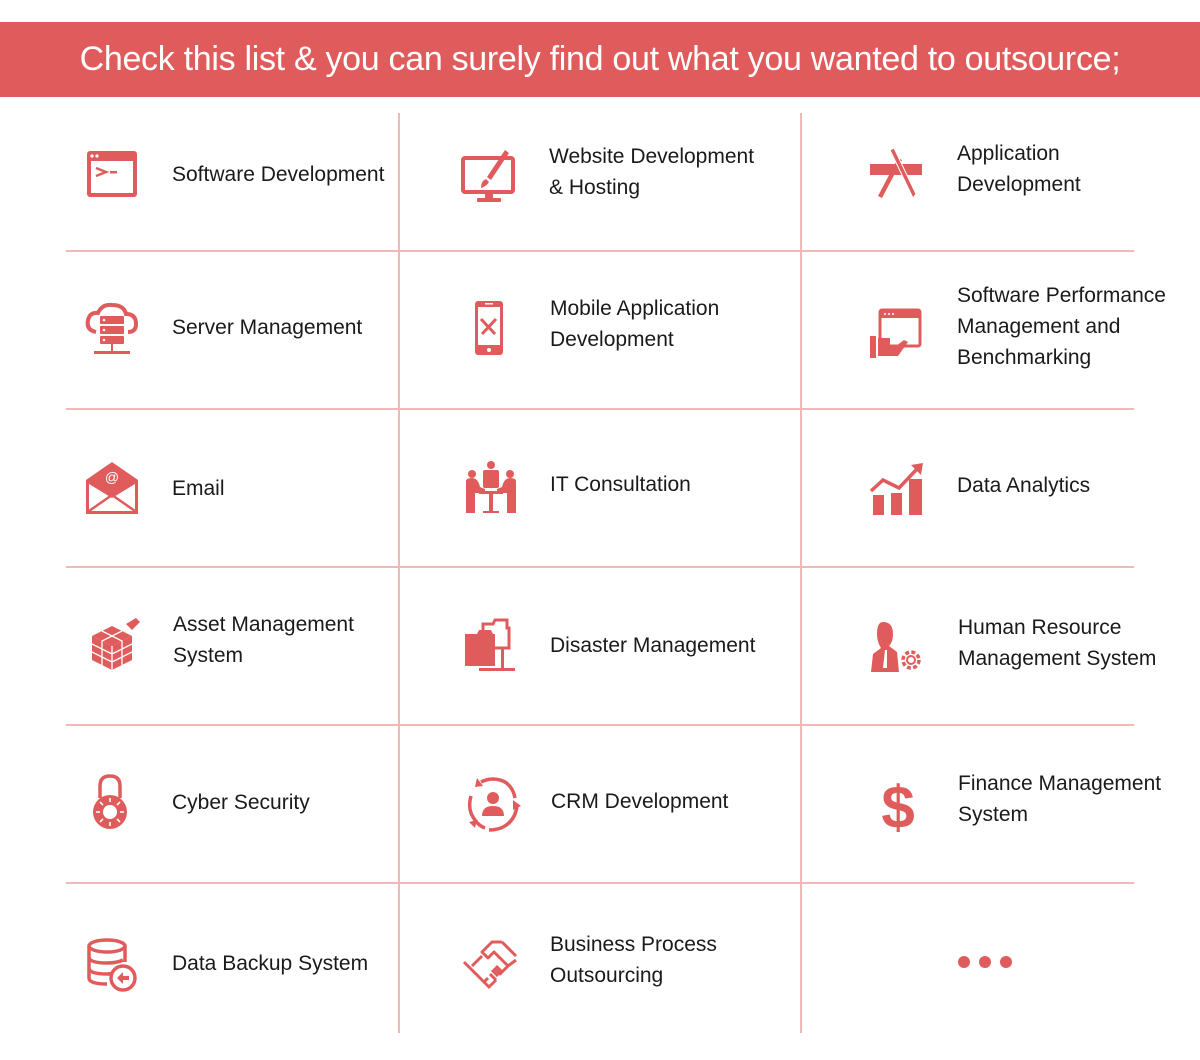 The width and height of the screenshot is (1200, 1060). I want to click on service-label: Human Resource Management System, so click(1057, 643).